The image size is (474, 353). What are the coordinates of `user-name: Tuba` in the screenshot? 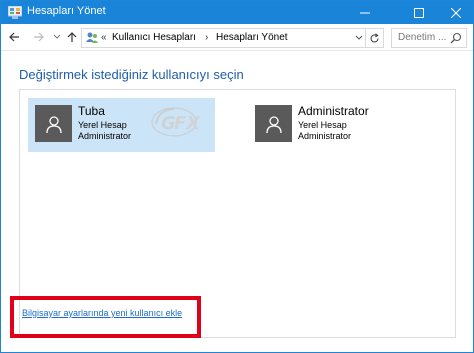 It's located at (91, 111).